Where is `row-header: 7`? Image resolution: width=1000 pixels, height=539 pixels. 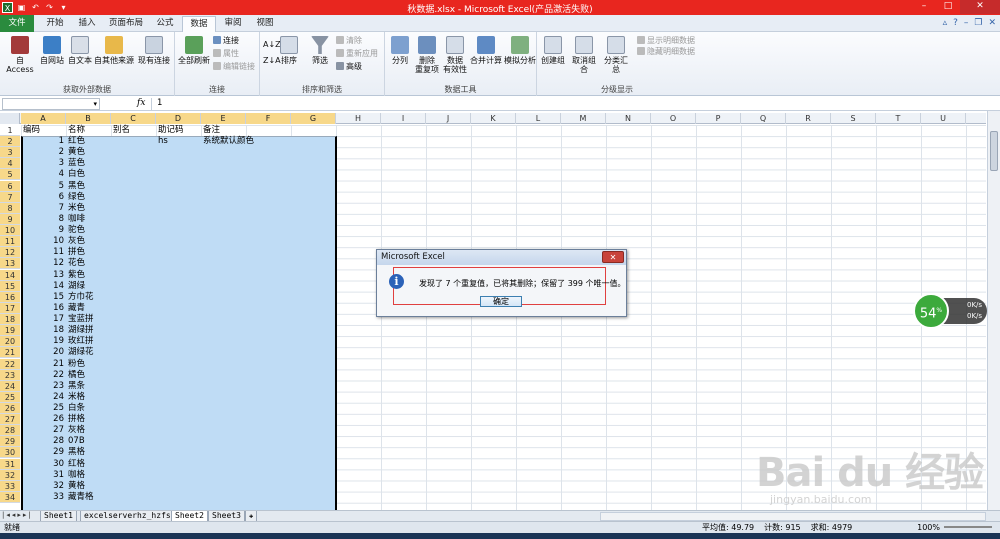
row-header: 7 is located at coordinates (10, 197).